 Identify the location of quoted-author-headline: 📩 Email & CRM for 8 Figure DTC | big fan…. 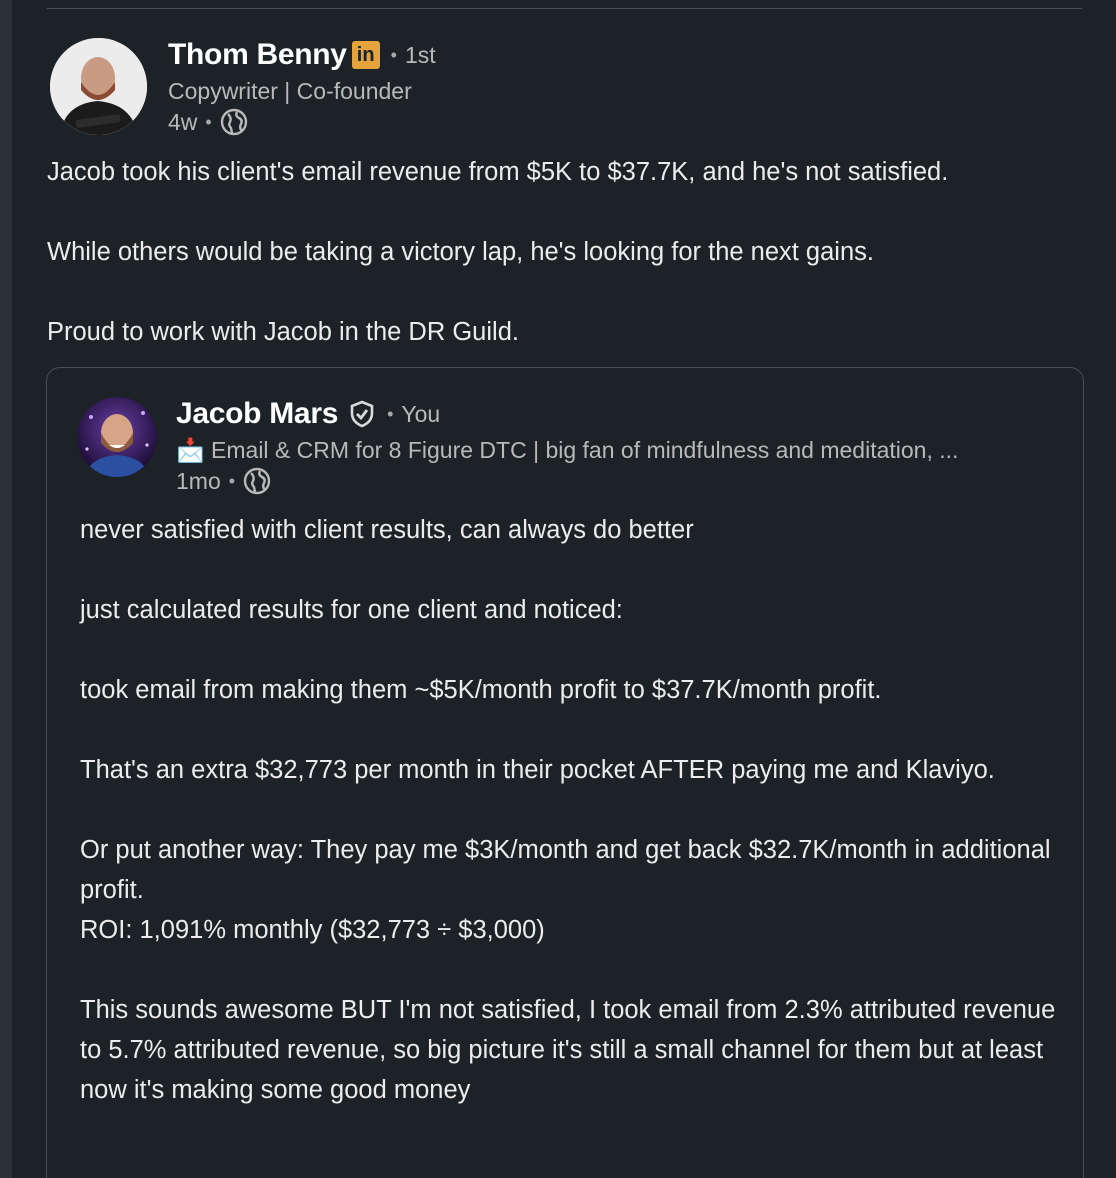
(567, 450).